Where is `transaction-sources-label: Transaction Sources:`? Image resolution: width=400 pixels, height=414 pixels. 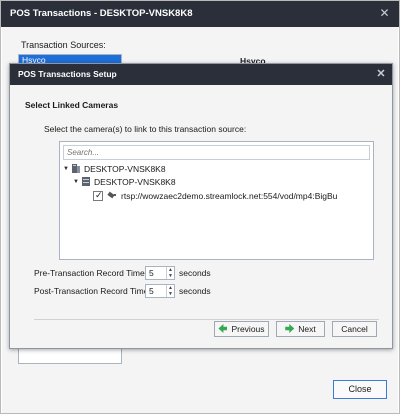
transaction-sources-label: Transaction Sources: is located at coordinates (63, 45).